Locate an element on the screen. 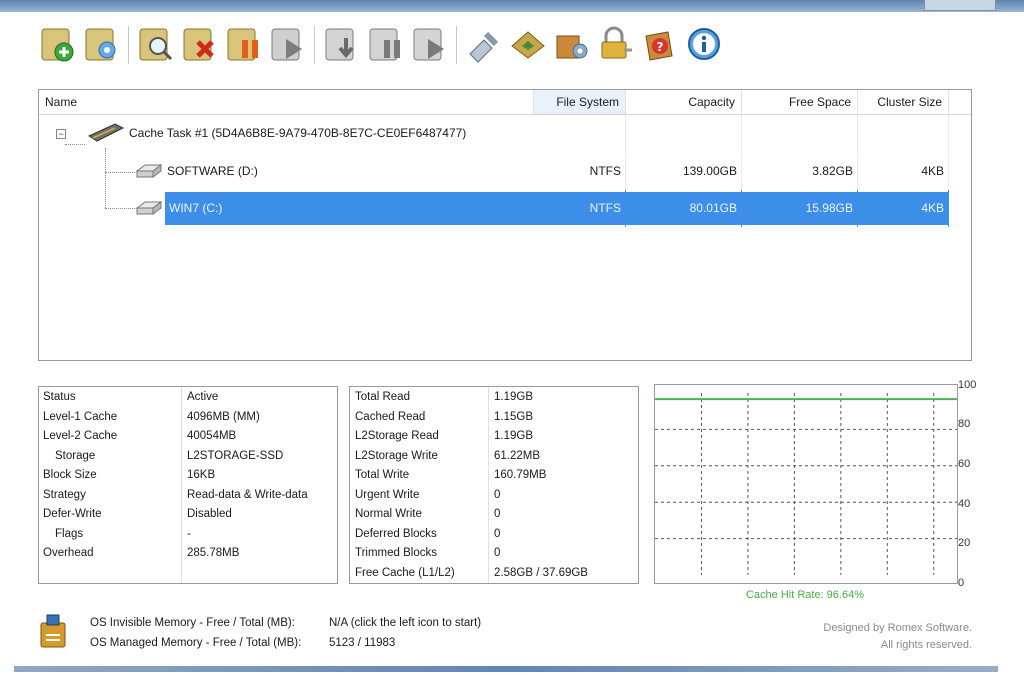 This screenshot has height=692, width=1024. free-space-cell: 15.98GB is located at coordinates (800, 208).